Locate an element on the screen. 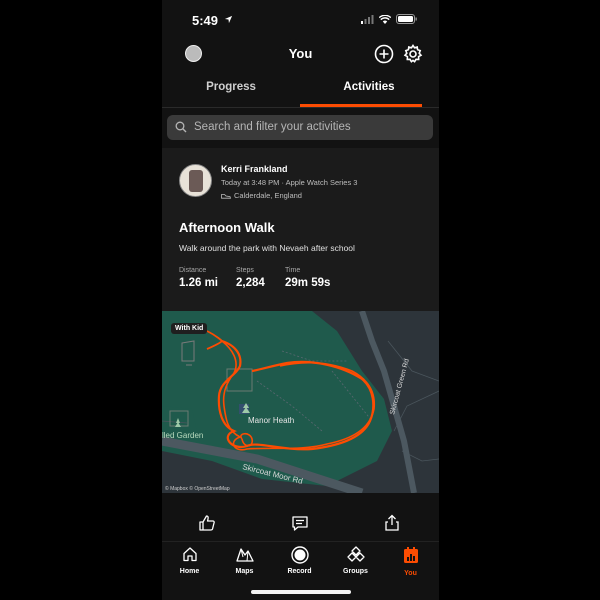 This screenshot has height=600, width=600. nav-label: Maps is located at coordinates (244, 571).